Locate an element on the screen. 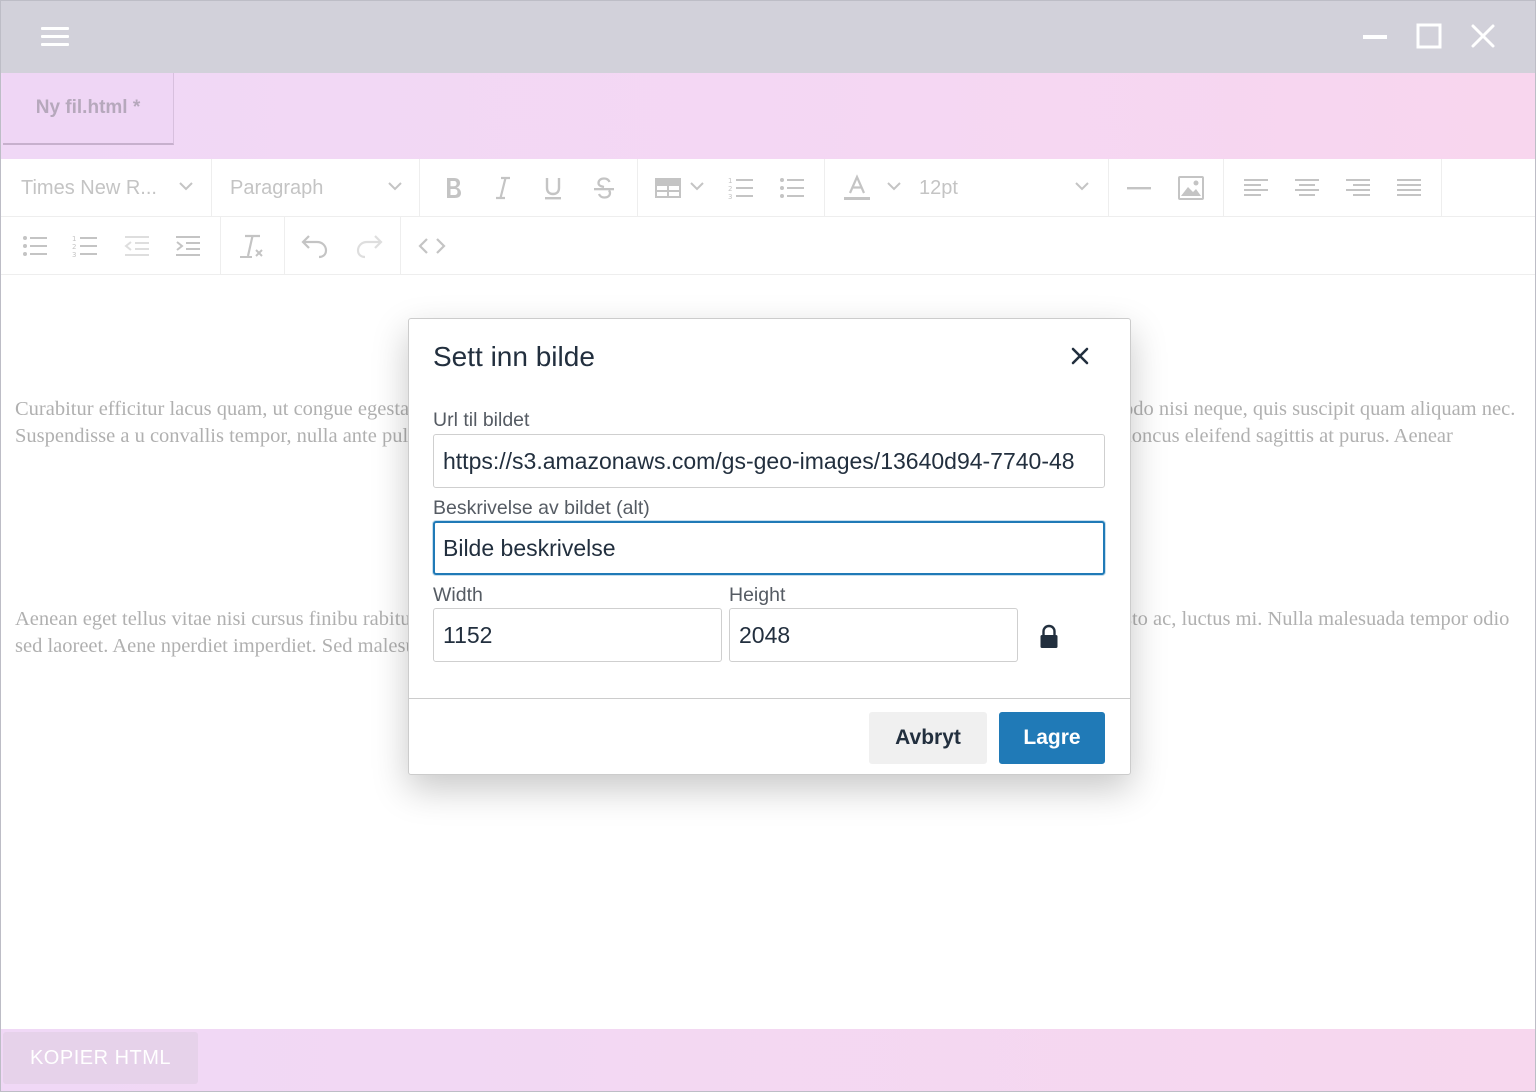  font-size-value: 12pt is located at coordinates (938, 188).